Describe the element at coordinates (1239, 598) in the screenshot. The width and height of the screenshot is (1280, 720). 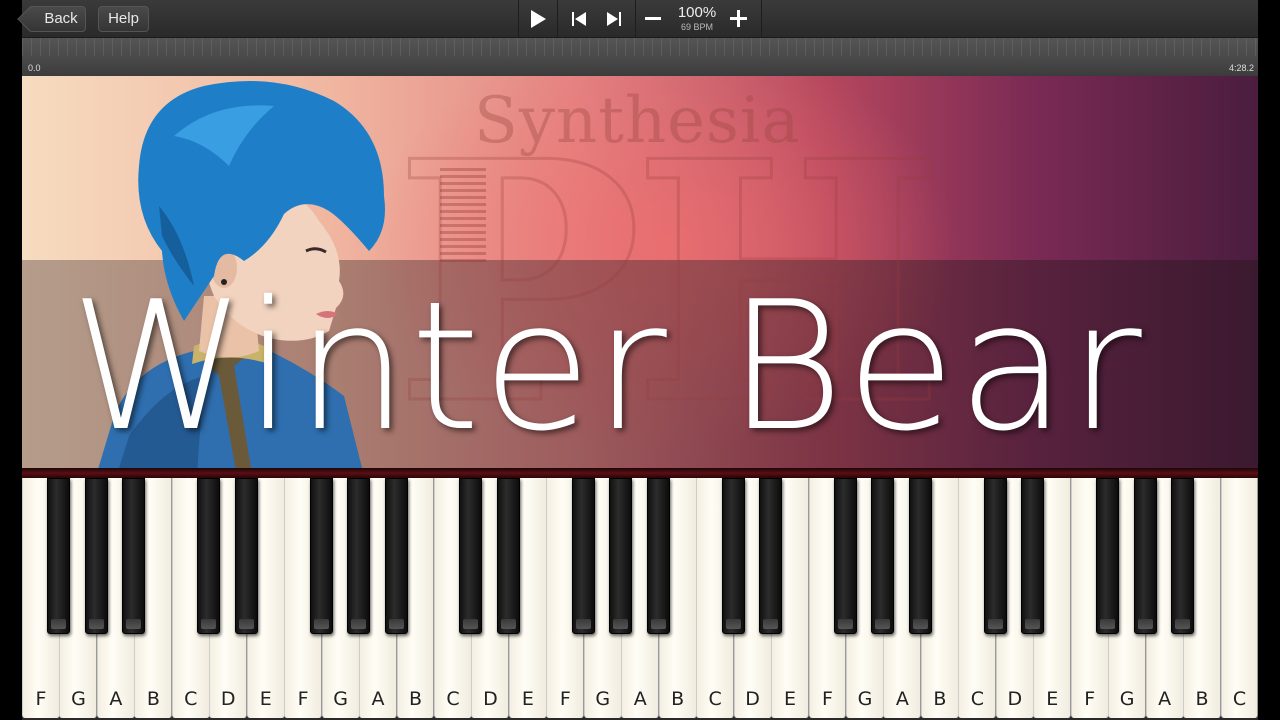
I see `piano-key-white: C` at that location.